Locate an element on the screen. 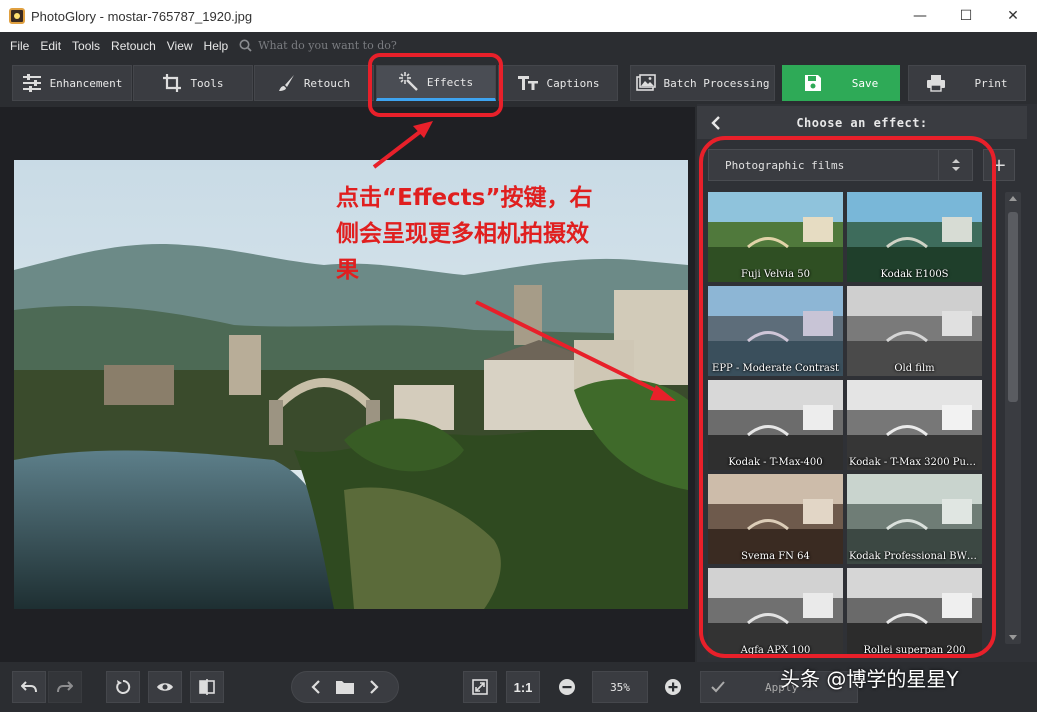 This screenshot has height=712, width=1037. annotation-arrows is located at coordinates (524, 261).